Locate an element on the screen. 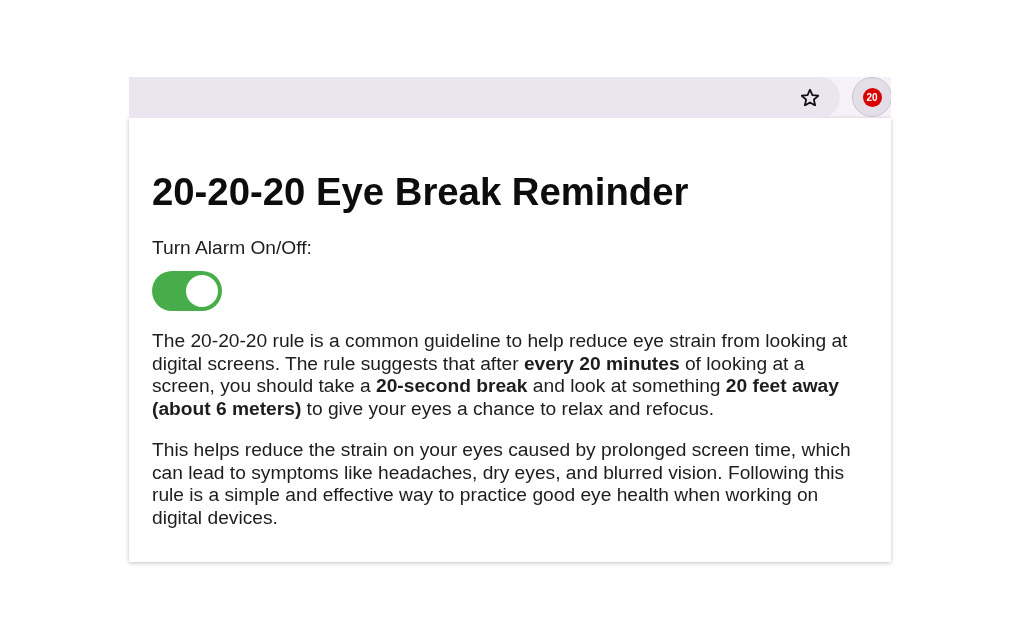 The width and height of the screenshot is (1020, 638). description-paragraph: The 20-20-20 rule is a common guideline to help reduce eye strain from looking at digital screens. The rule suggests that after every 20 minutes of looking at a screen, you should take a 20-second break and look at something 20 feet away (about 6 meters) to give your eyes a chance to relax and refocus. is located at coordinates (500, 375).